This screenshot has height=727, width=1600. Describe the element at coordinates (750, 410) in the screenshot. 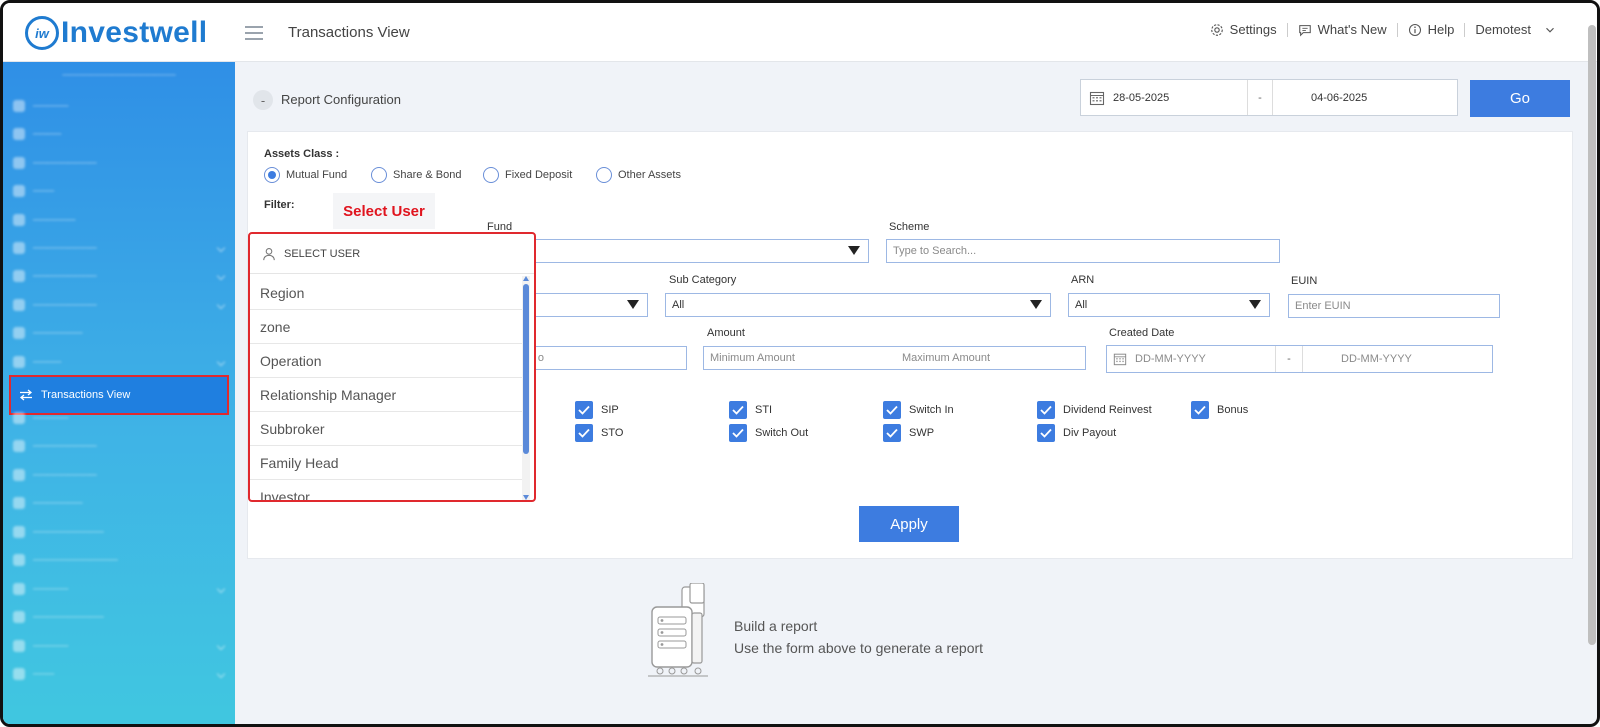

I see `checkbox-sti: STI` at that location.